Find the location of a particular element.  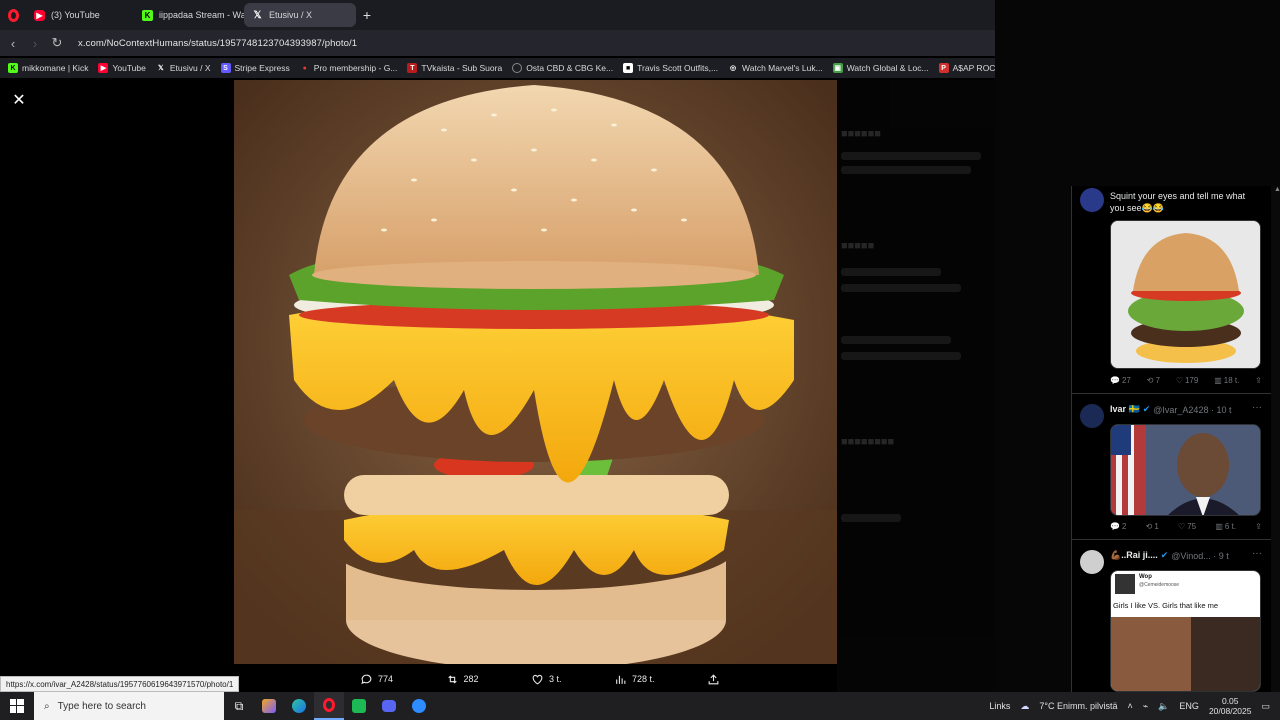

views-button: 728 t. is located at coordinates (634, 679).